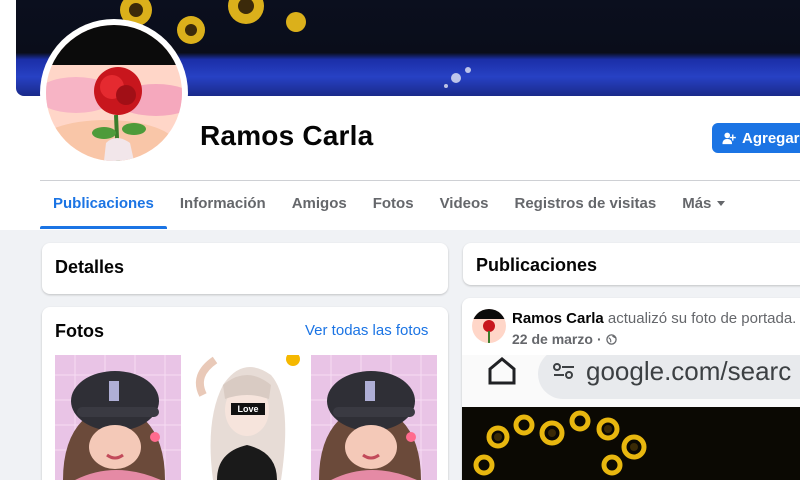 The height and width of the screenshot is (480, 800). Describe the element at coordinates (585, 205) in the screenshot. I see `tab-registros-de-visitas: Registros de visitas` at that location.